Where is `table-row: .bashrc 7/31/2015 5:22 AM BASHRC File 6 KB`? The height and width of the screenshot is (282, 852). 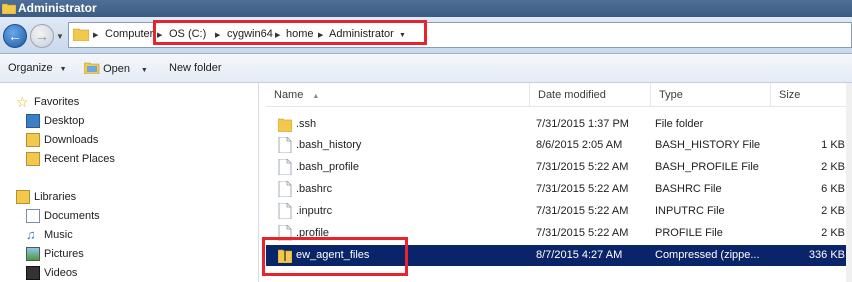 table-row: .bashrc 7/31/2015 5:22 AM BASHRC File 6 KB is located at coordinates (559, 189).